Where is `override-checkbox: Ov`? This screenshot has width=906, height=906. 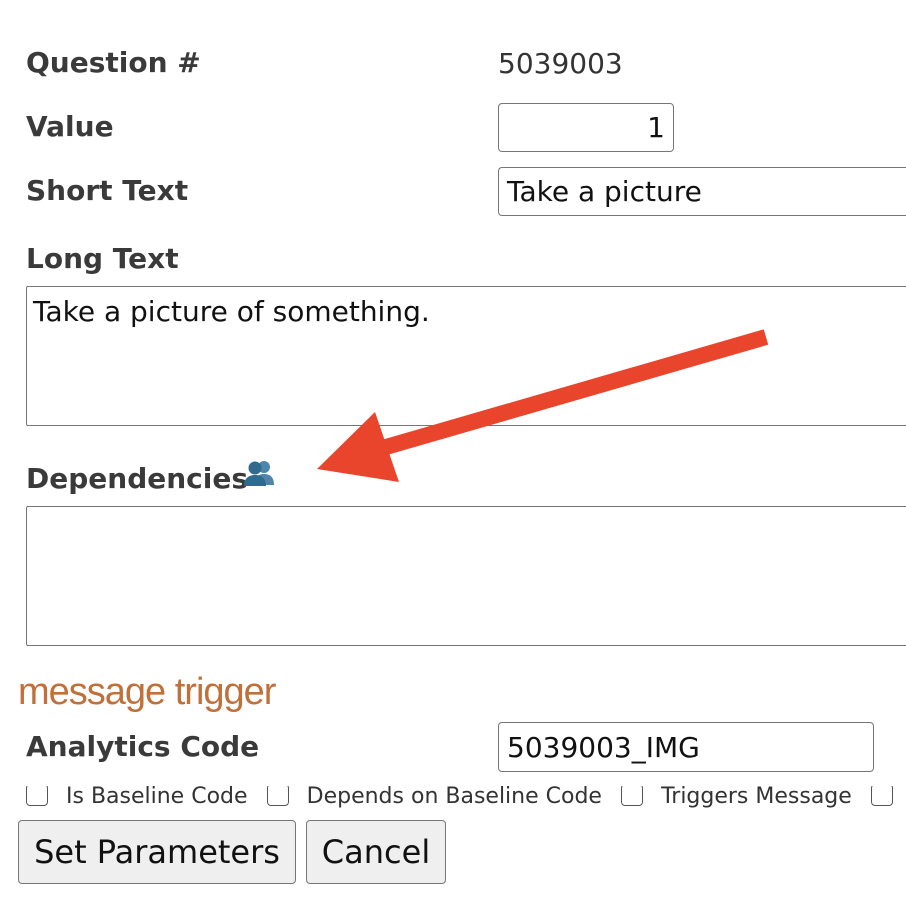 override-checkbox: Ov is located at coordinates (888, 797).